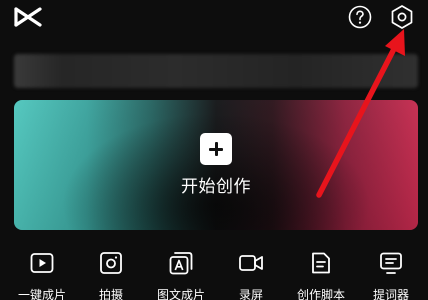 The width and height of the screenshot is (428, 300). Describe the element at coordinates (360, 17) in the screenshot. I see `help-circle-icon` at that location.